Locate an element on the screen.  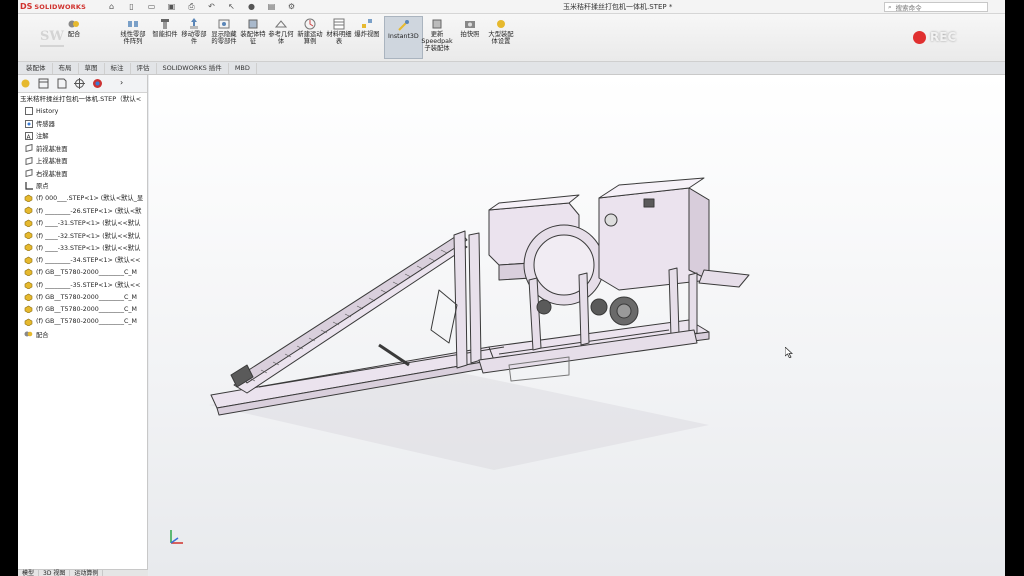
take-snapshot-button: 拍快照 is located at coordinates (470, 28).